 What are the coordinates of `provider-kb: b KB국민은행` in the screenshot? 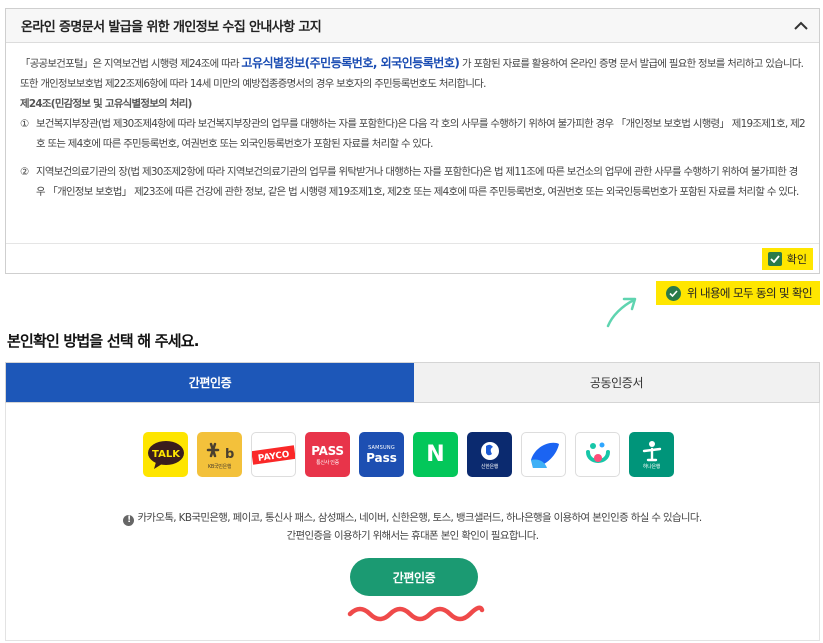 It's located at (219, 454).